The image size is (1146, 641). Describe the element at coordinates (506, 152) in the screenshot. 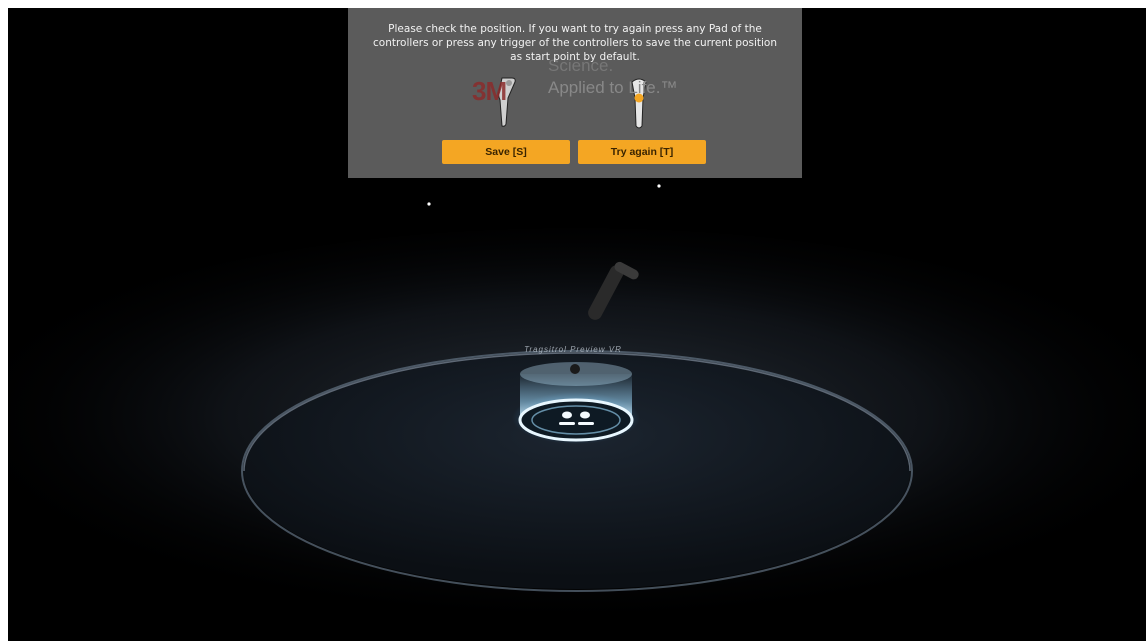

I see `save-button: Save [S]` at that location.